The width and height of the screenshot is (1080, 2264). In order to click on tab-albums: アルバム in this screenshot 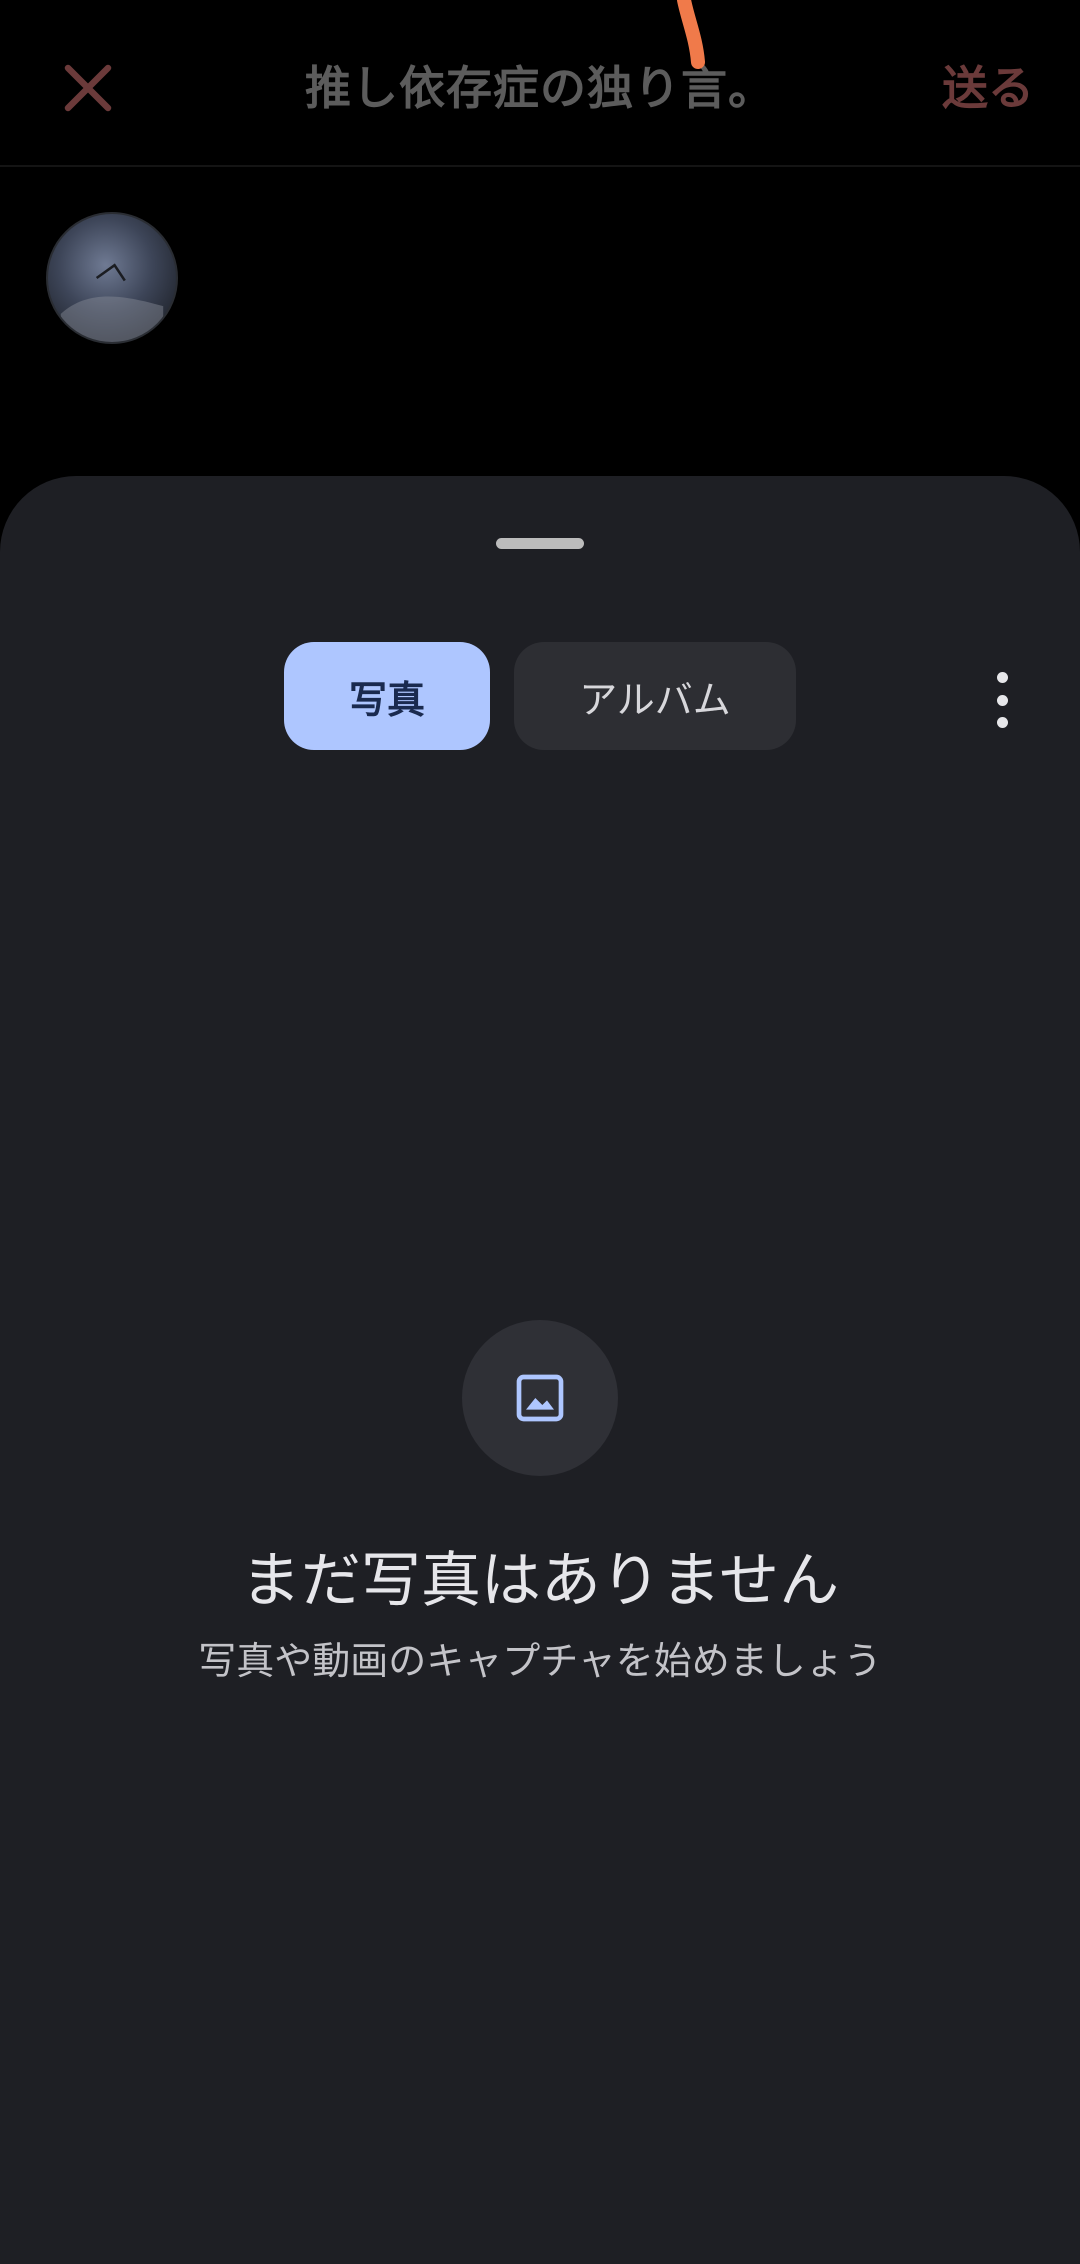, I will do `click(655, 696)`.